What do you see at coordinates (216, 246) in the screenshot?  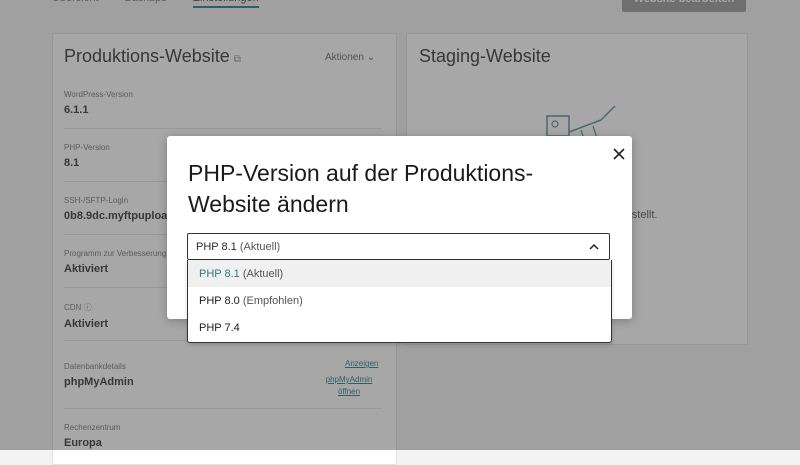 I see `select-value: PHP 8.1` at bounding box center [216, 246].